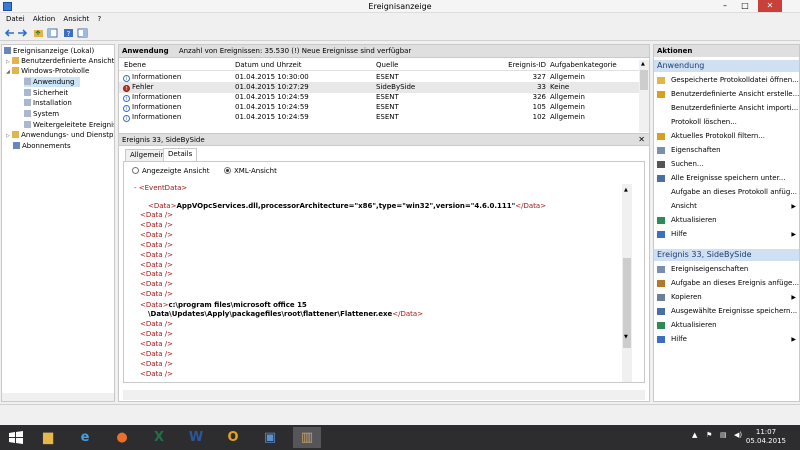 This screenshot has height=450, width=800. I want to click on menu-aktion: Aktion, so click(44, 19).